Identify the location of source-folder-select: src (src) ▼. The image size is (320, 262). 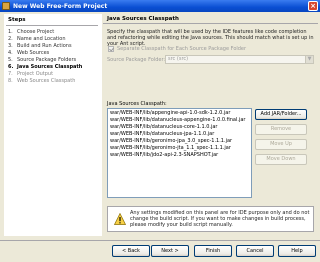
(239, 59).